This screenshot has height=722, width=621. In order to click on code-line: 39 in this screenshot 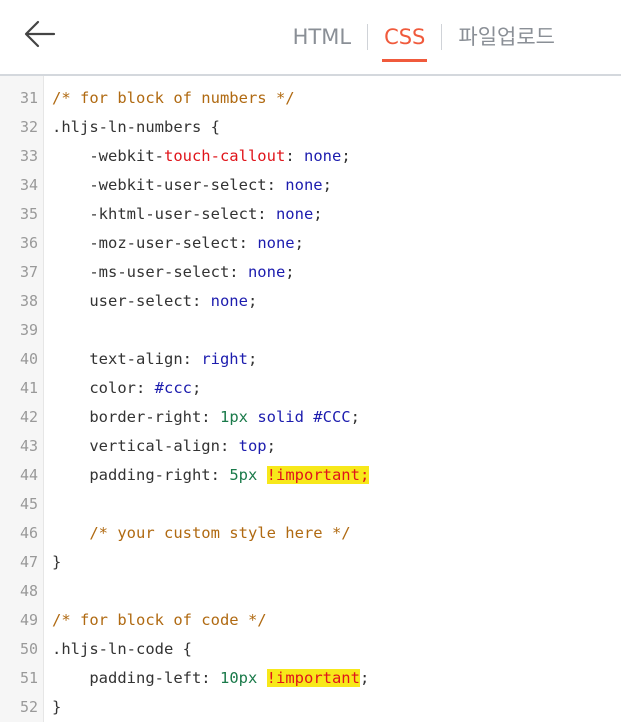, I will do `click(310, 330)`.